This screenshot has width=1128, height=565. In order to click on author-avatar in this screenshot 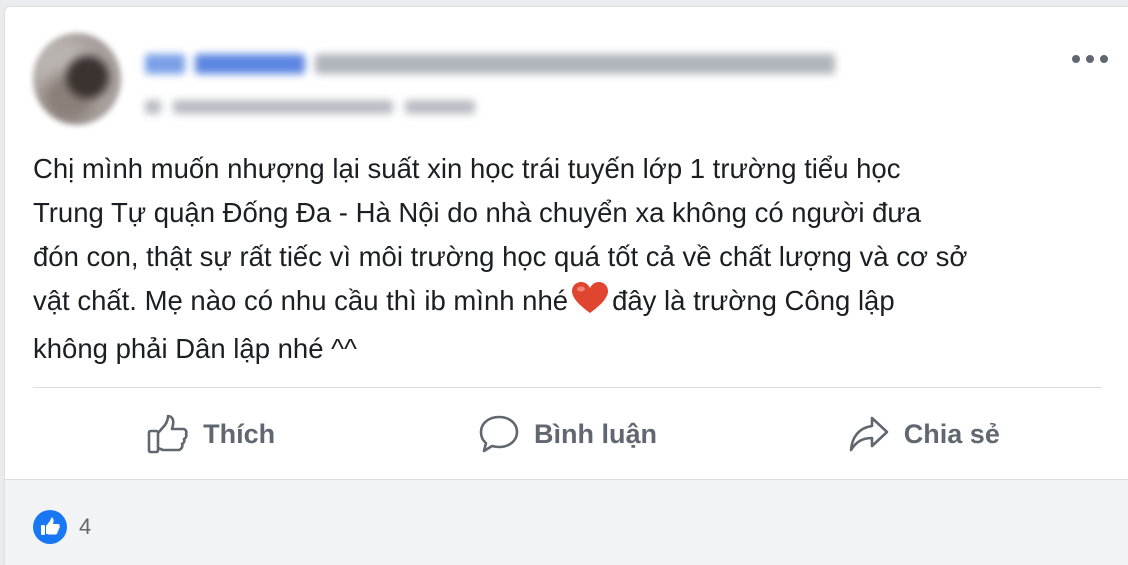, I will do `click(77, 79)`.